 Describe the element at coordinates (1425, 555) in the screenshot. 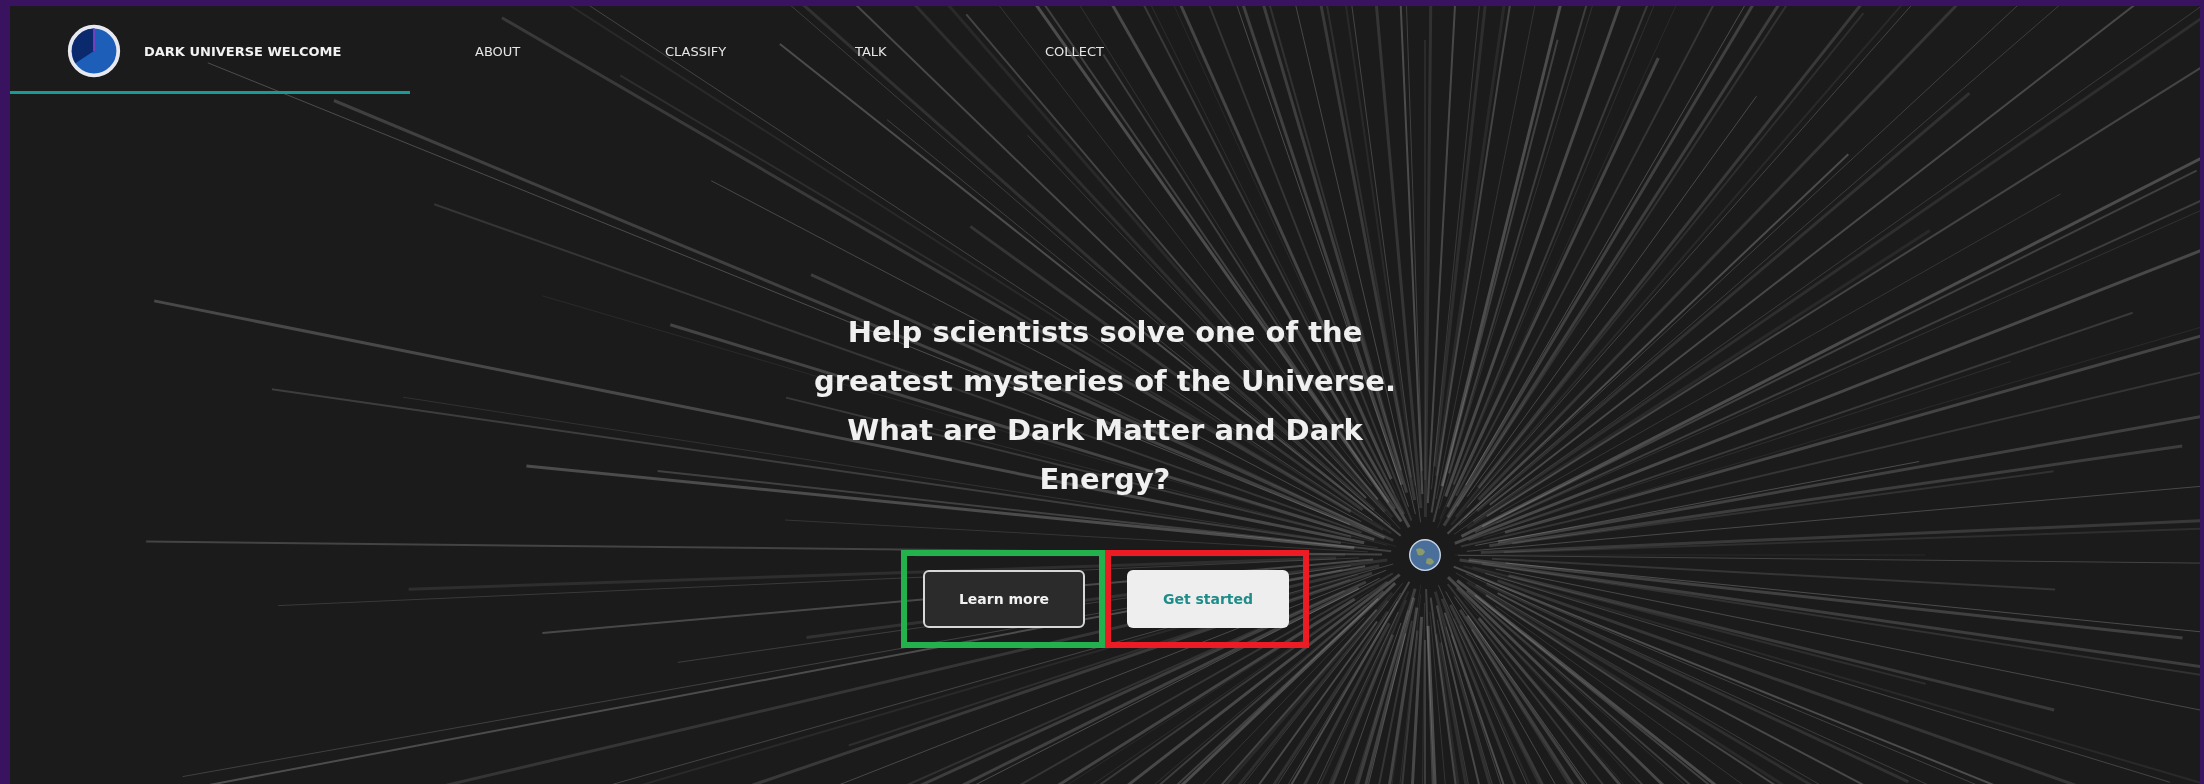

I see `planet-icon` at that location.